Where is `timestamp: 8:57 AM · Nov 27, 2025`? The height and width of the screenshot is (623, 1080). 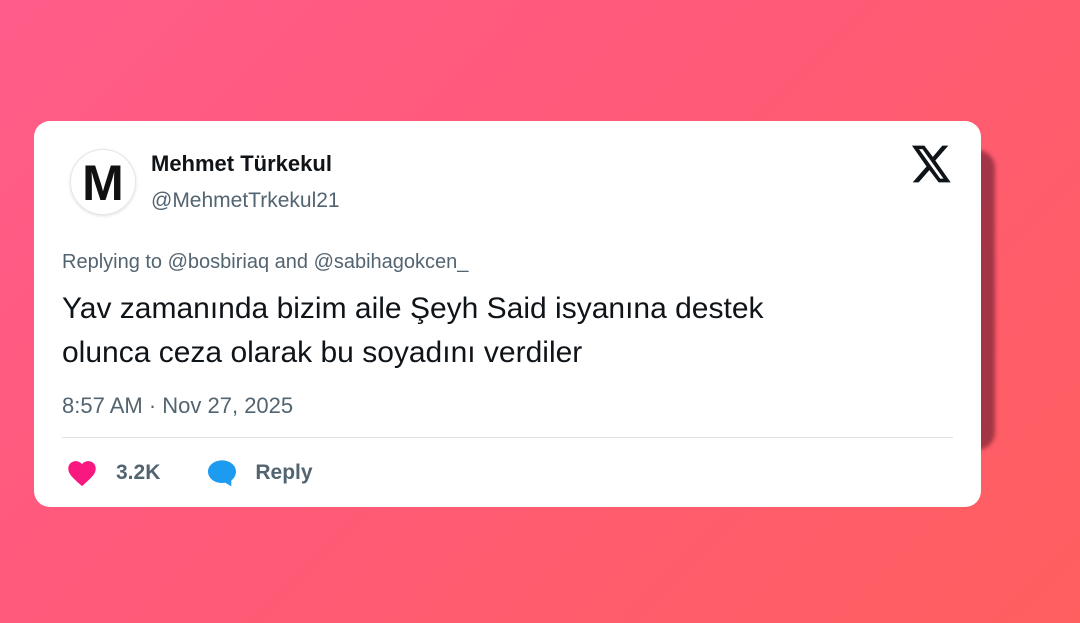 timestamp: 8:57 AM · Nov 27, 2025 is located at coordinates (177, 406).